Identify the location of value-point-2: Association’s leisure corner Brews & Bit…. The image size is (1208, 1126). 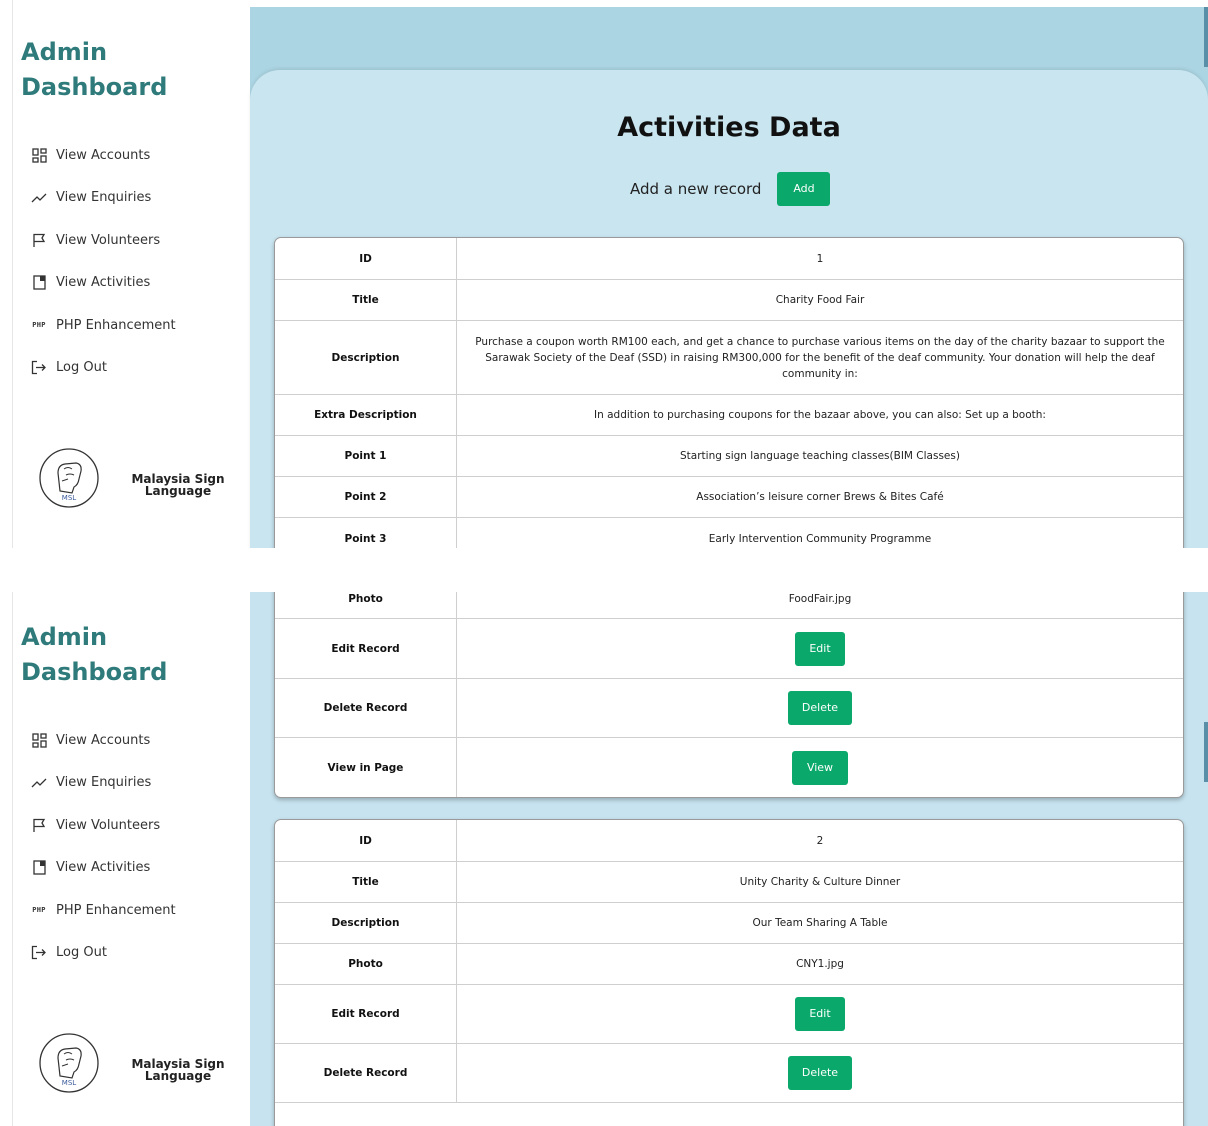
(820, 497).